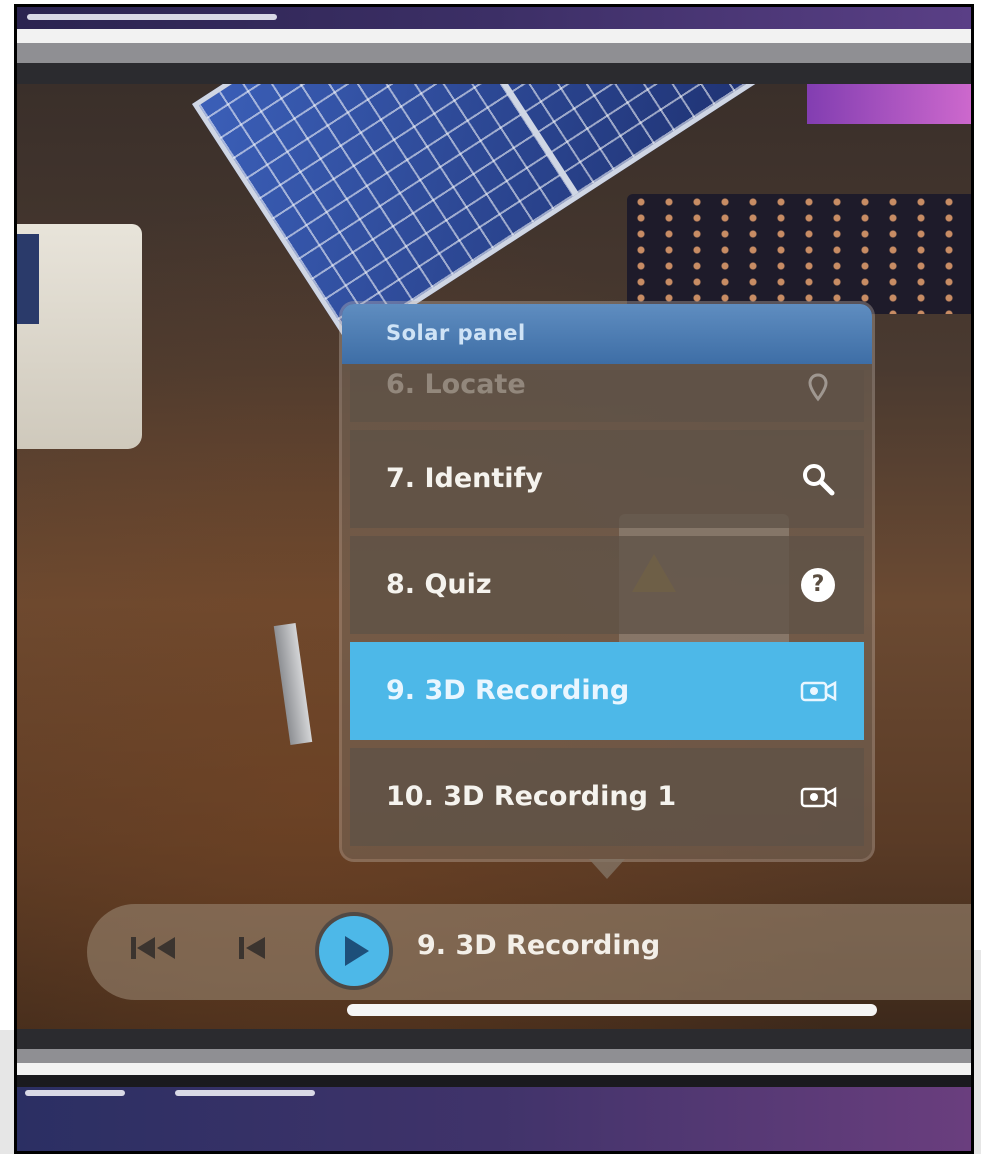  I want to click on skip-to-start-button, so click(154, 951).